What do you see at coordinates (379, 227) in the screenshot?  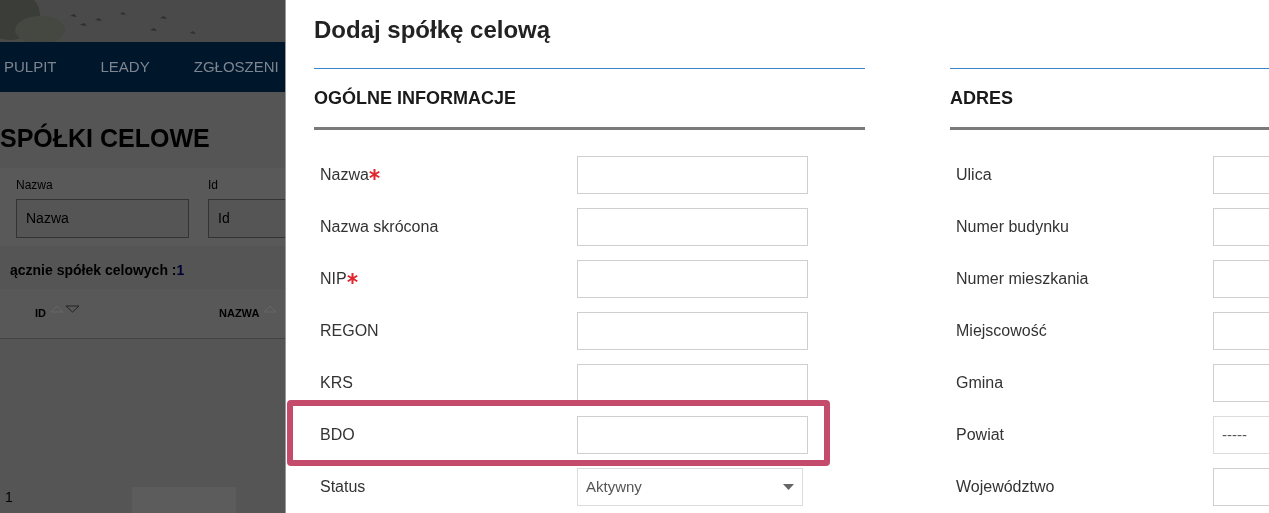 I see `field-label: Nazwa skrócona` at bounding box center [379, 227].